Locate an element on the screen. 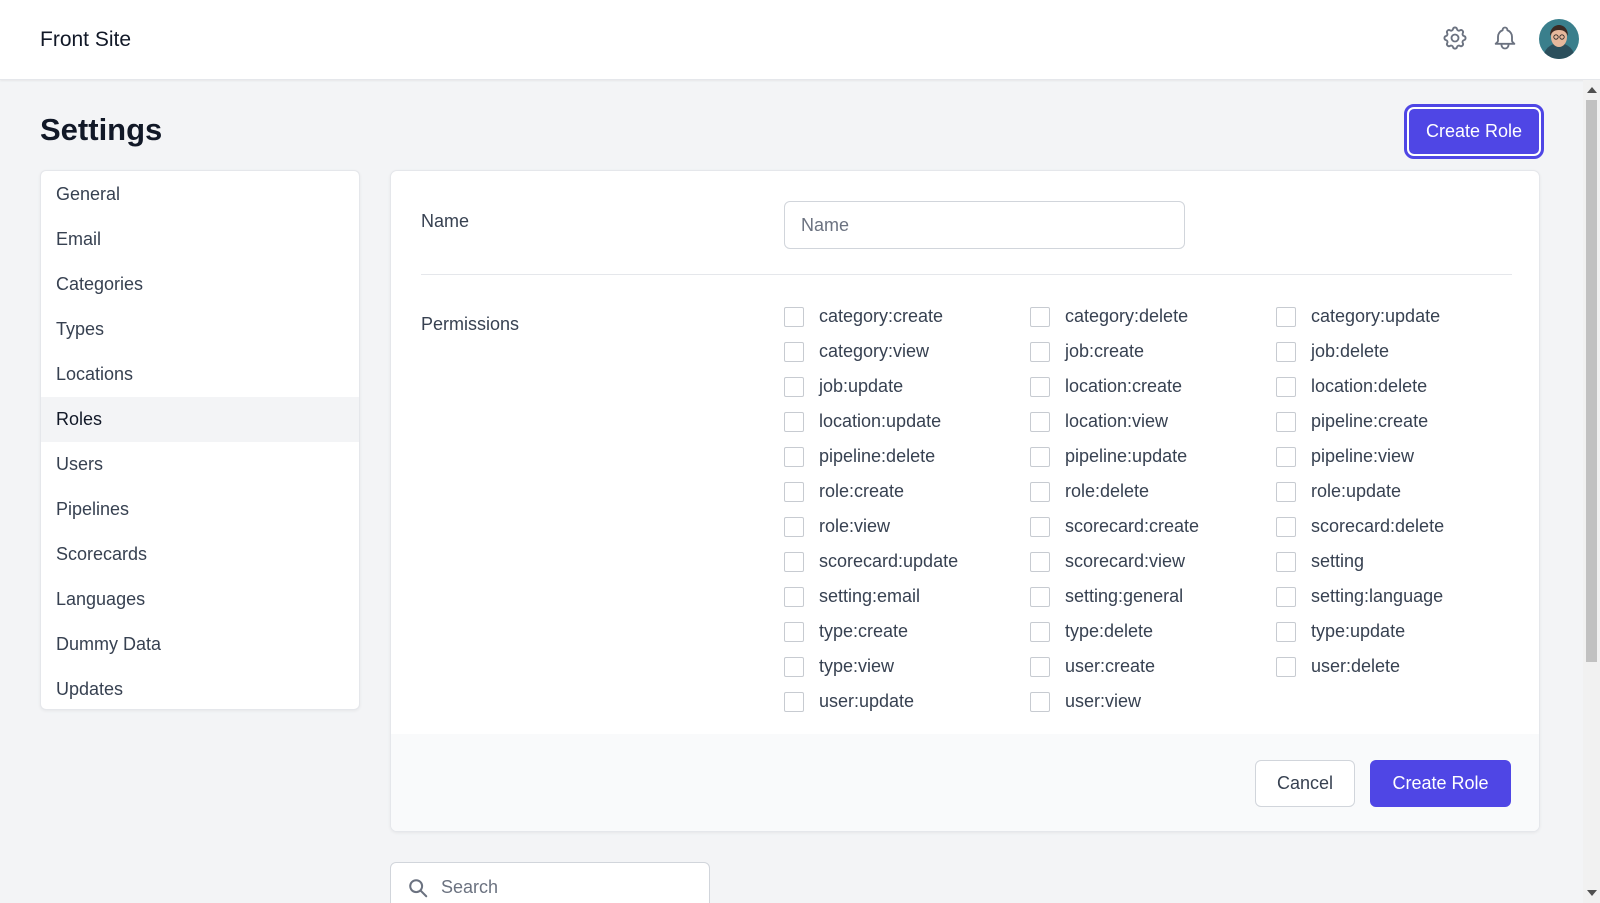 The image size is (1600, 903). permission-category-view: category:view is located at coordinates (907, 351).